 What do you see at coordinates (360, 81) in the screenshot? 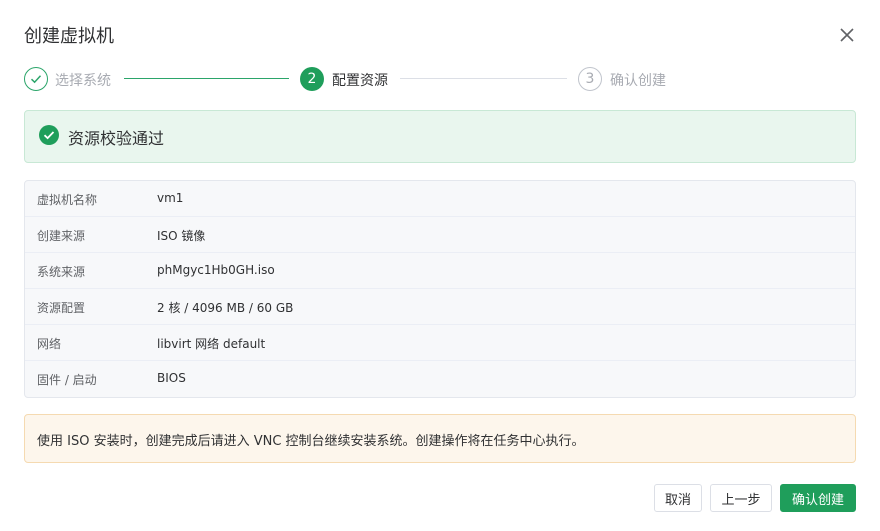
I see `step-2-label: 配置资源` at bounding box center [360, 81].